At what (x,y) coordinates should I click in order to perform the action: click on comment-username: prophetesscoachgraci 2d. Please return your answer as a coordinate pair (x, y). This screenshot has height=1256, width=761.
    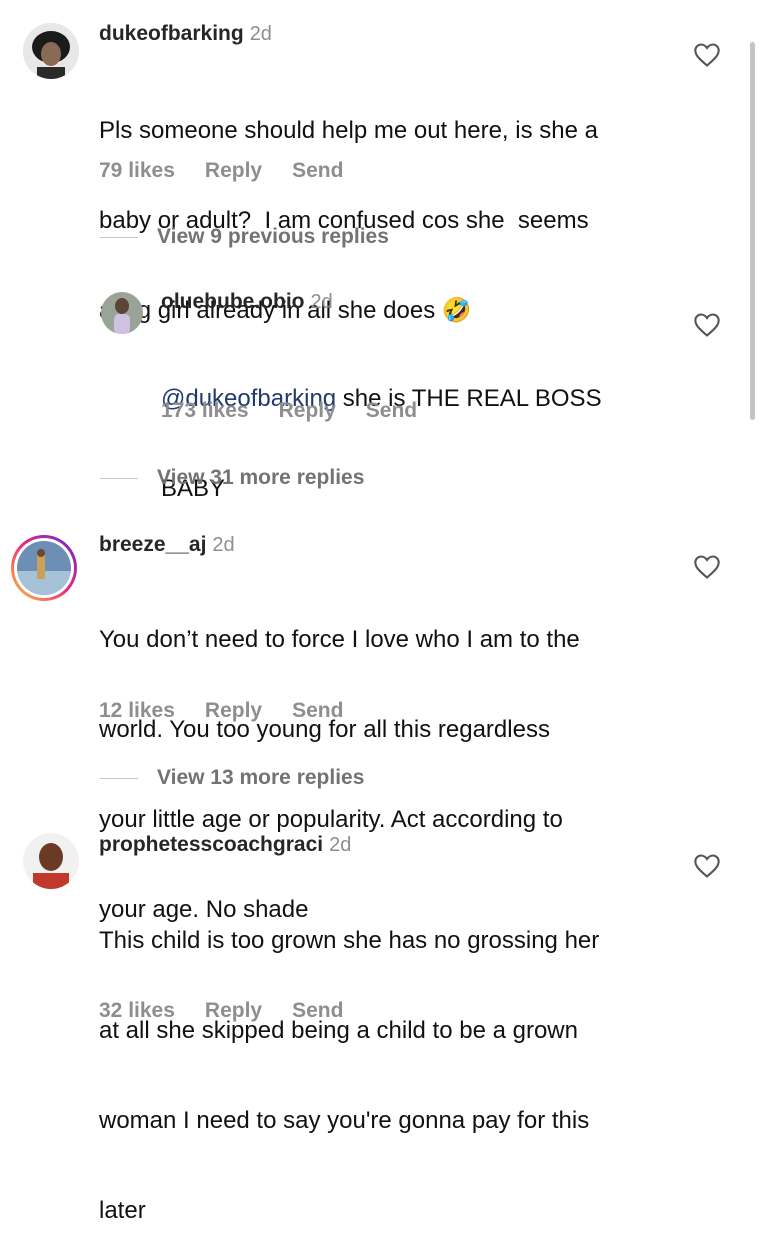
    Looking at the image, I should click on (225, 845).